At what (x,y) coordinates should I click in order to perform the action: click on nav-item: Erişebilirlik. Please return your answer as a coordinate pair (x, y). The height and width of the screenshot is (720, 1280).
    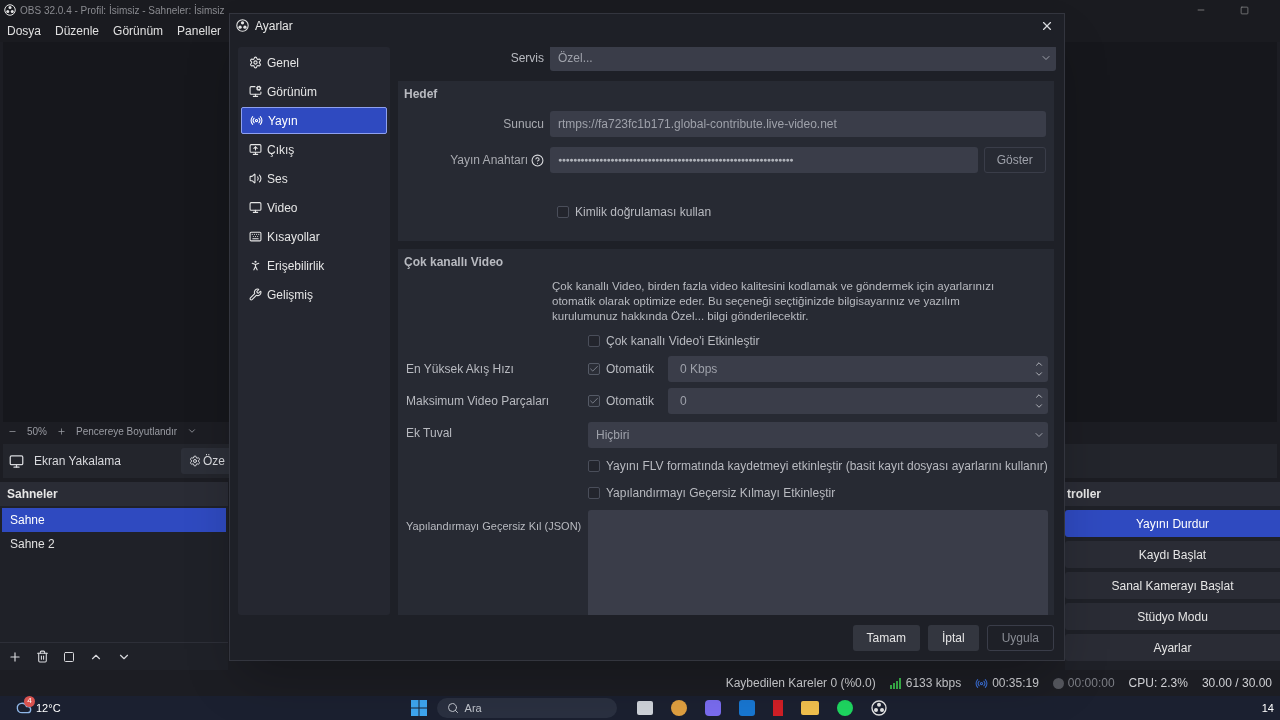
    Looking at the image, I should click on (314, 265).